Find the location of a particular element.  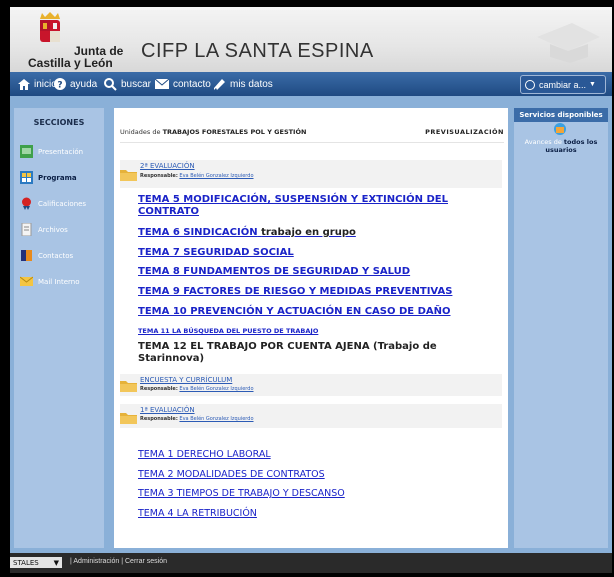

search-icon is located at coordinates (110, 84).